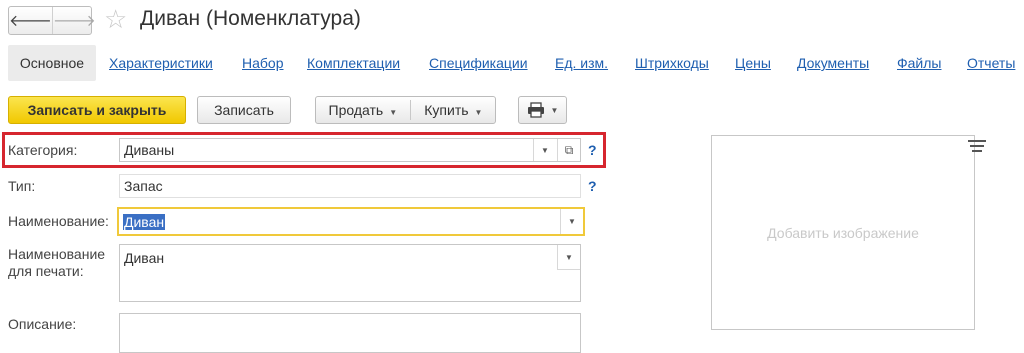  Describe the element at coordinates (58, 221) in the screenshot. I see `name-label: Наименование:` at that location.